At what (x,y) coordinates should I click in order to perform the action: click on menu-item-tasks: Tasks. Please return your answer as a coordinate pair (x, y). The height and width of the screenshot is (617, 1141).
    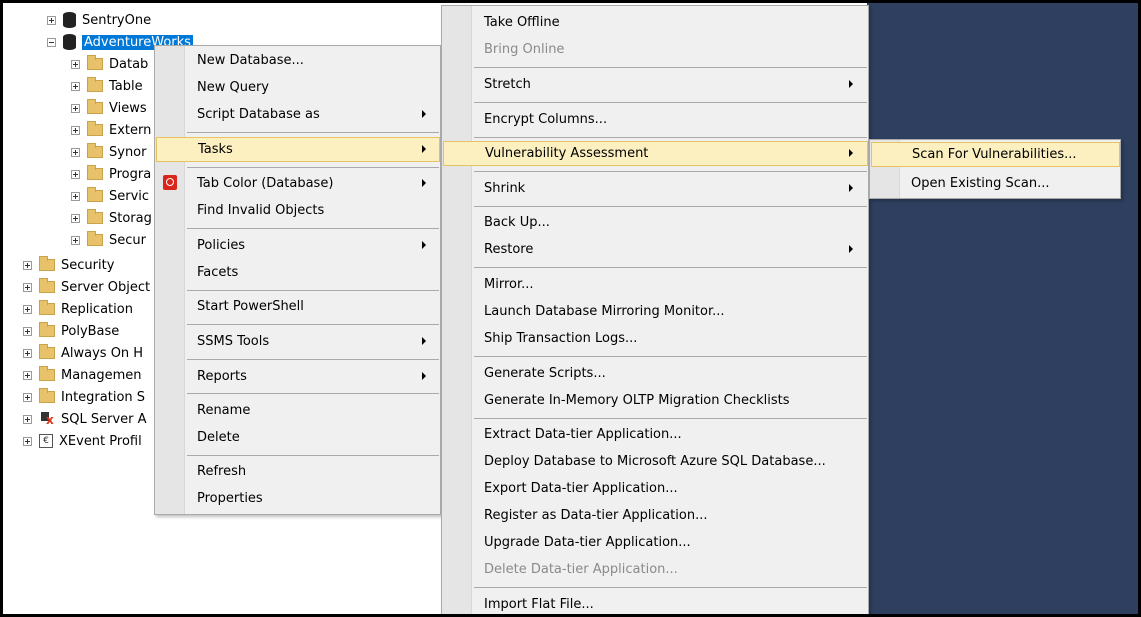
    Looking at the image, I should click on (298, 149).